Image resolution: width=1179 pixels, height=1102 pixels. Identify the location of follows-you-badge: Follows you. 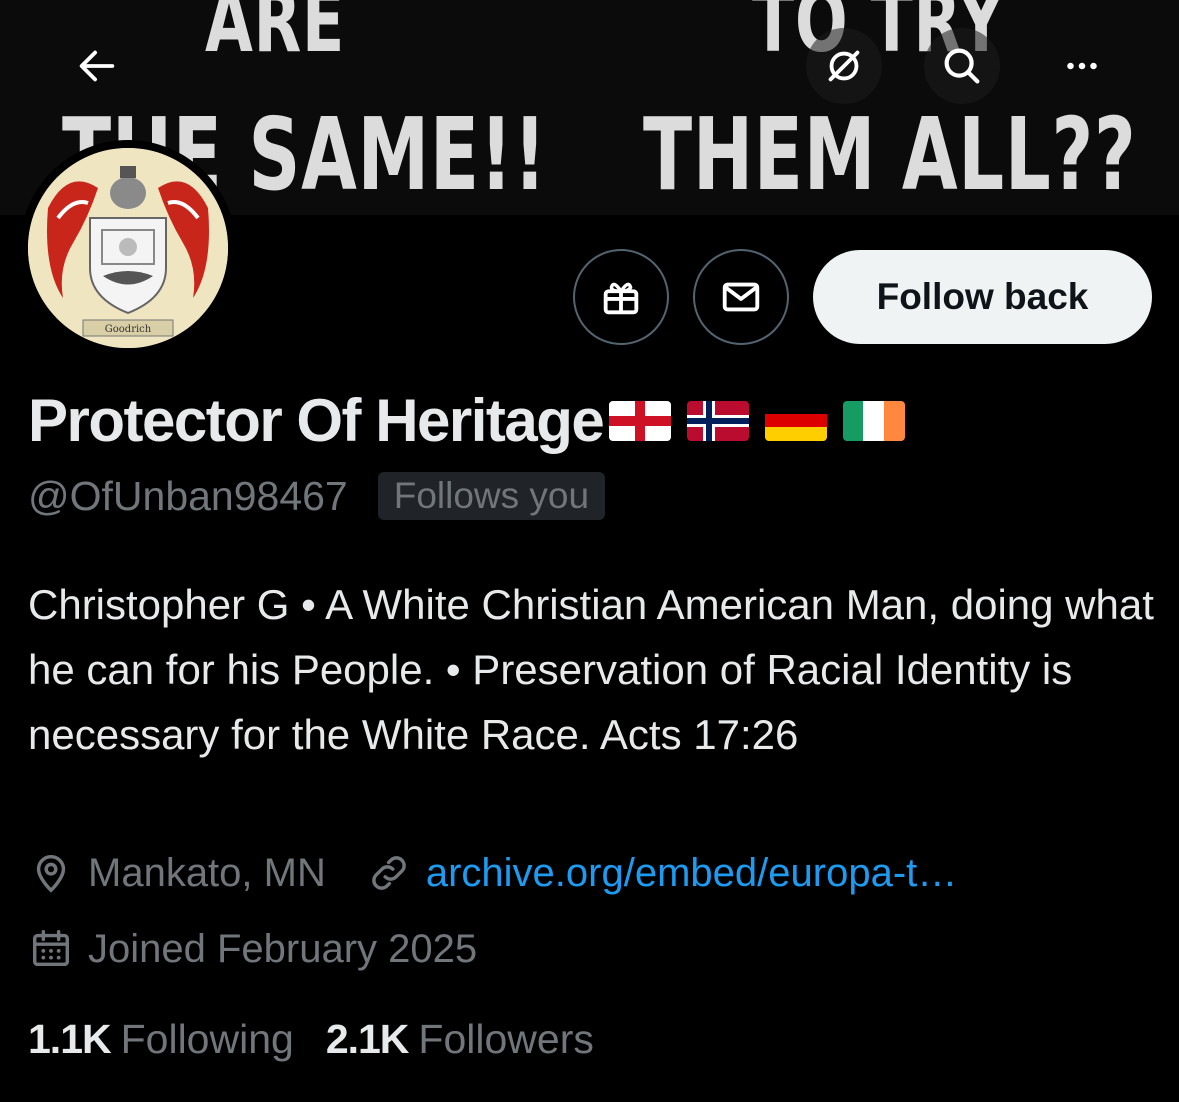
(491, 496).